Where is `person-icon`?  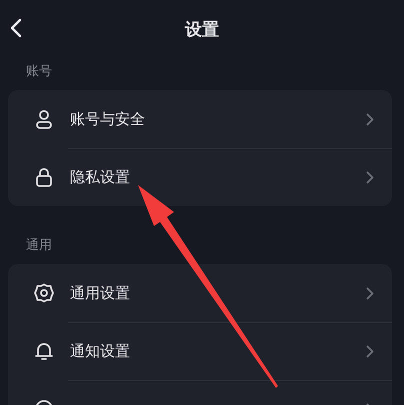 person-icon is located at coordinates (44, 119).